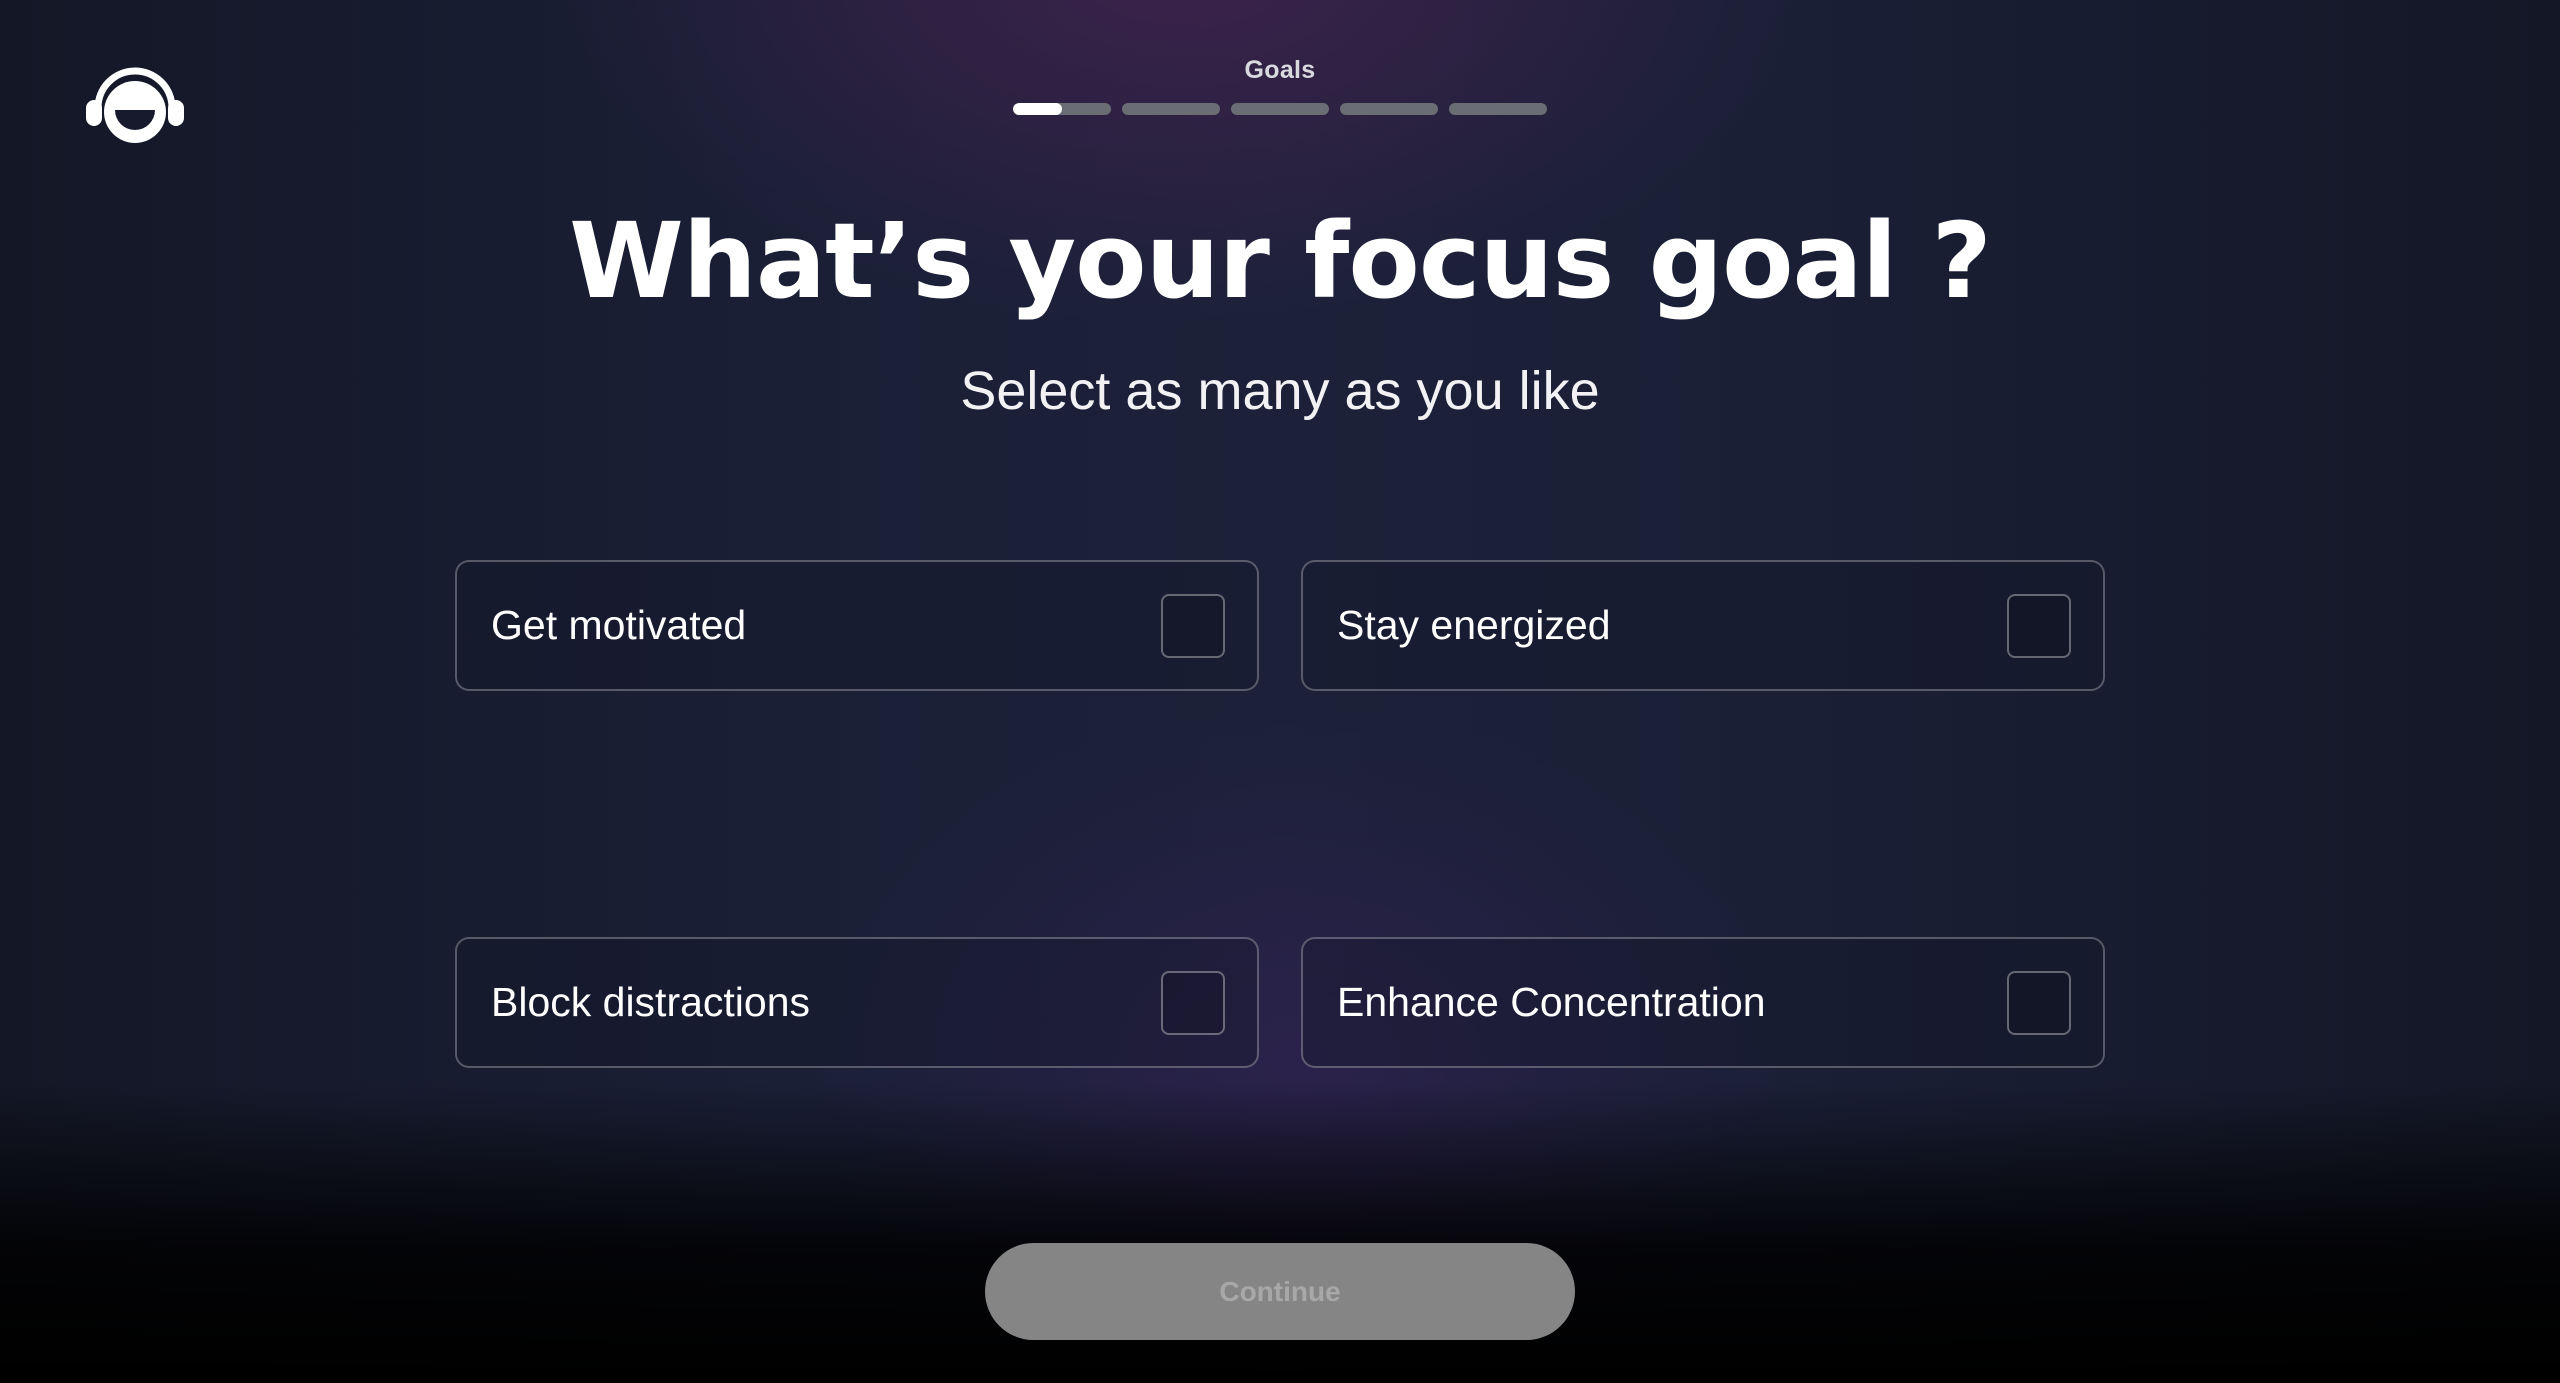  Describe the element at coordinates (651, 1002) in the screenshot. I see `goal-option-label: Block distractions` at that location.